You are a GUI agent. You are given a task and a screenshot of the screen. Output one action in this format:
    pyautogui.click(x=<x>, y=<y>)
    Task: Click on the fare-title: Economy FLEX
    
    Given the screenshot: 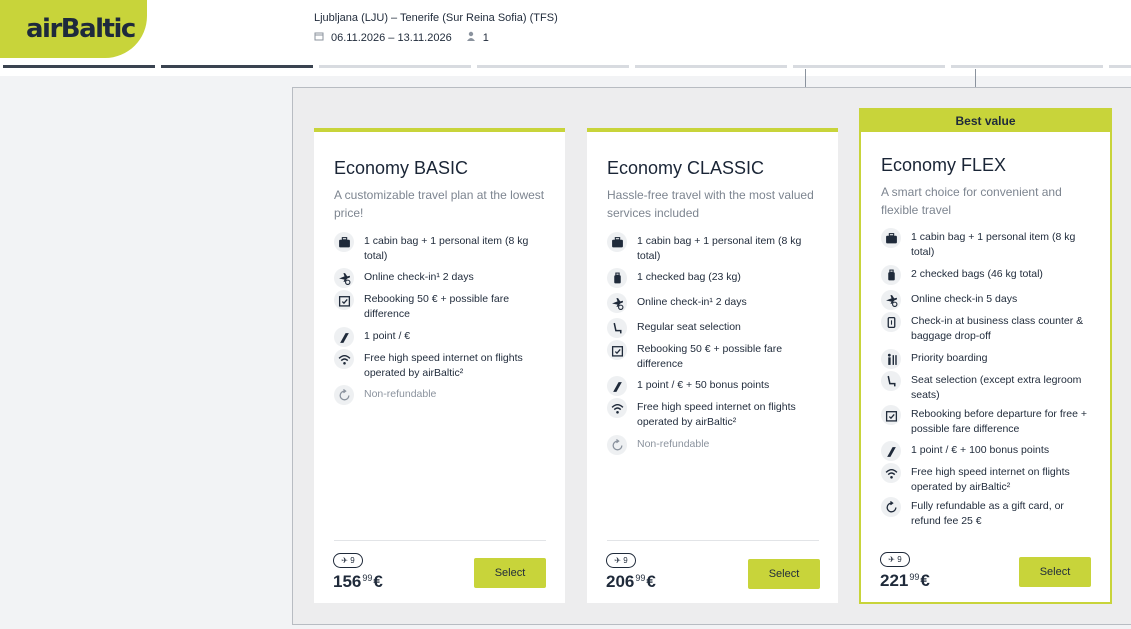 What is the action you would take?
    pyautogui.click(x=944, y=165)
    